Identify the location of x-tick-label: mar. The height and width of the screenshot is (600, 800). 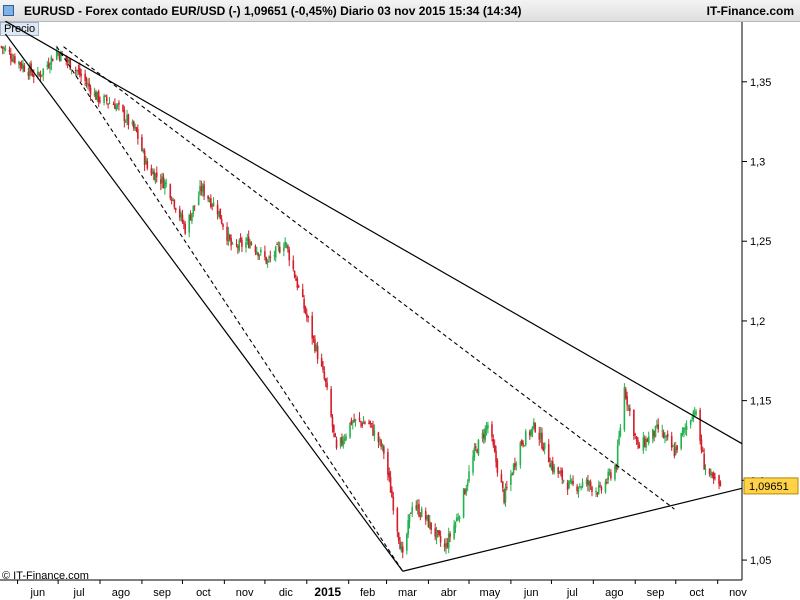
(407, 593).